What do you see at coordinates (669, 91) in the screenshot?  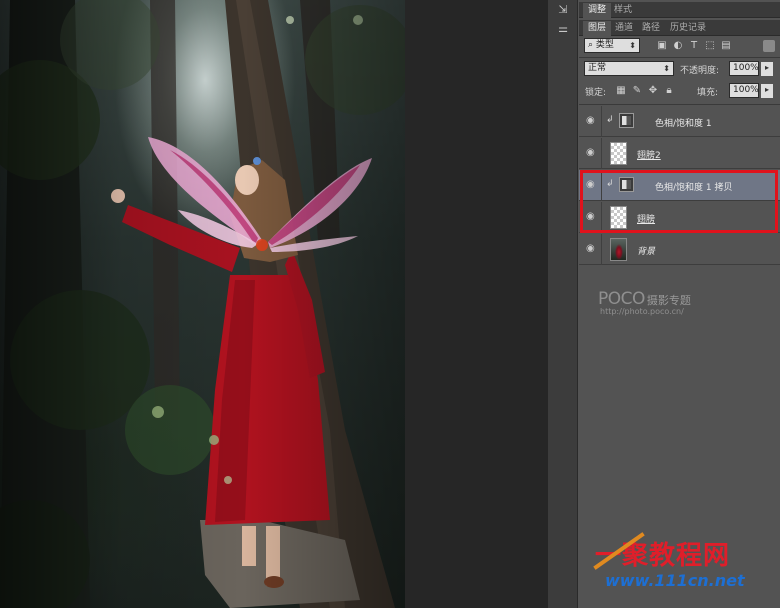 I see `lock-all-icon: 🔒︎` at bounding box center [669, 91].